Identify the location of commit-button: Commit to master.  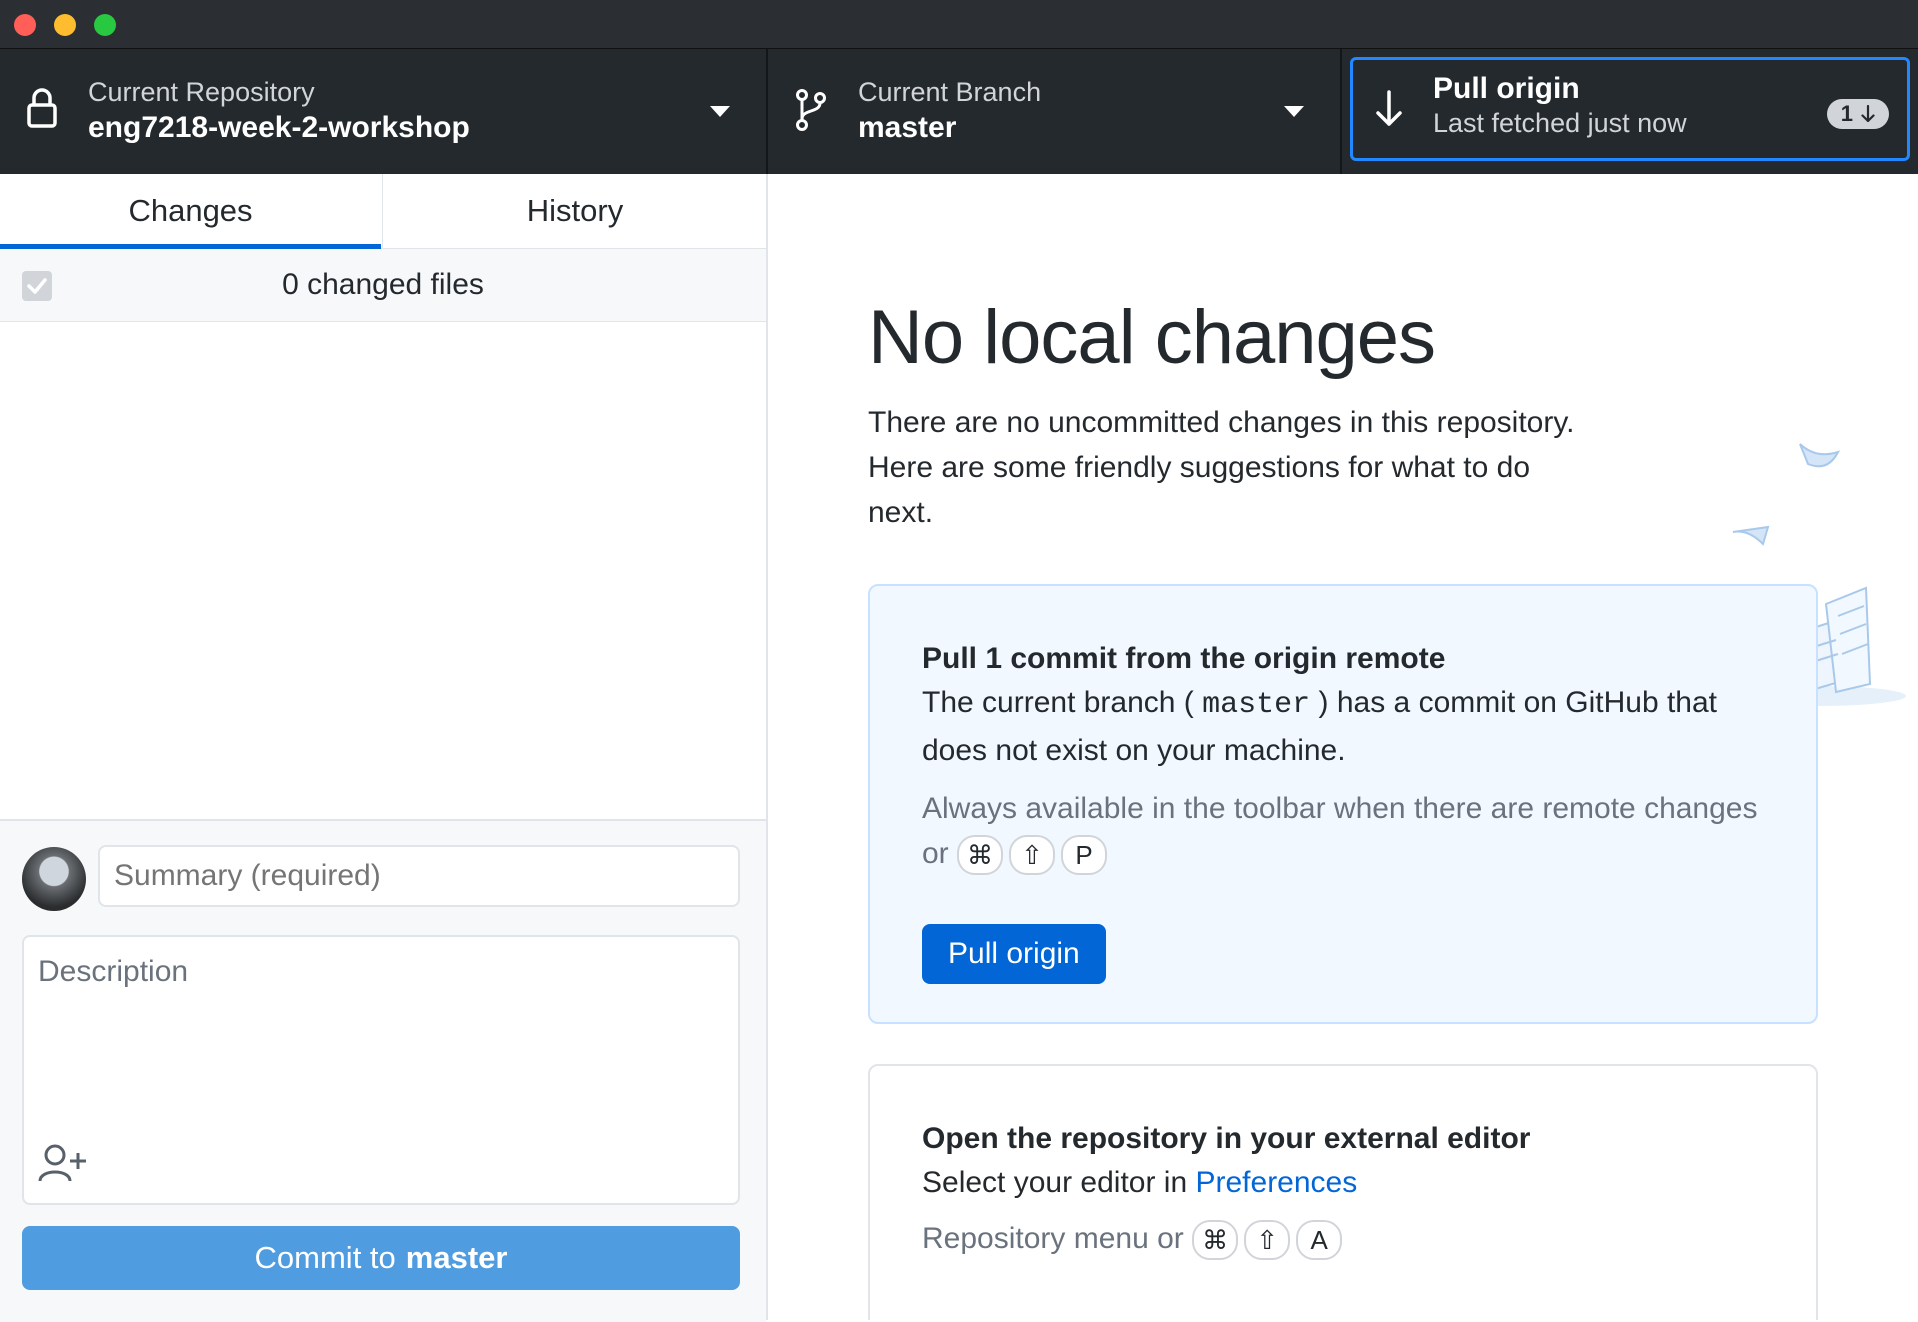
(381, 1258).